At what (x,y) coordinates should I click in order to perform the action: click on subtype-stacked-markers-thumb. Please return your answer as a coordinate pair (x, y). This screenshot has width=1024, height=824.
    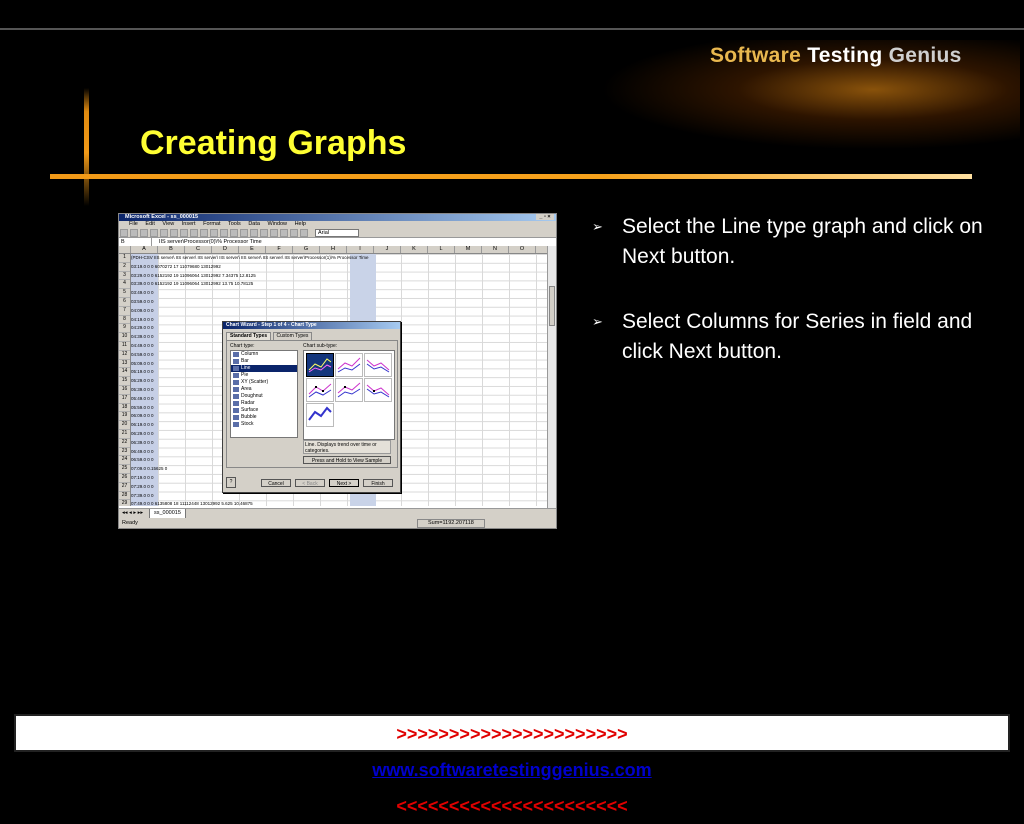
    Looking at the image, I should click on (349, 390).